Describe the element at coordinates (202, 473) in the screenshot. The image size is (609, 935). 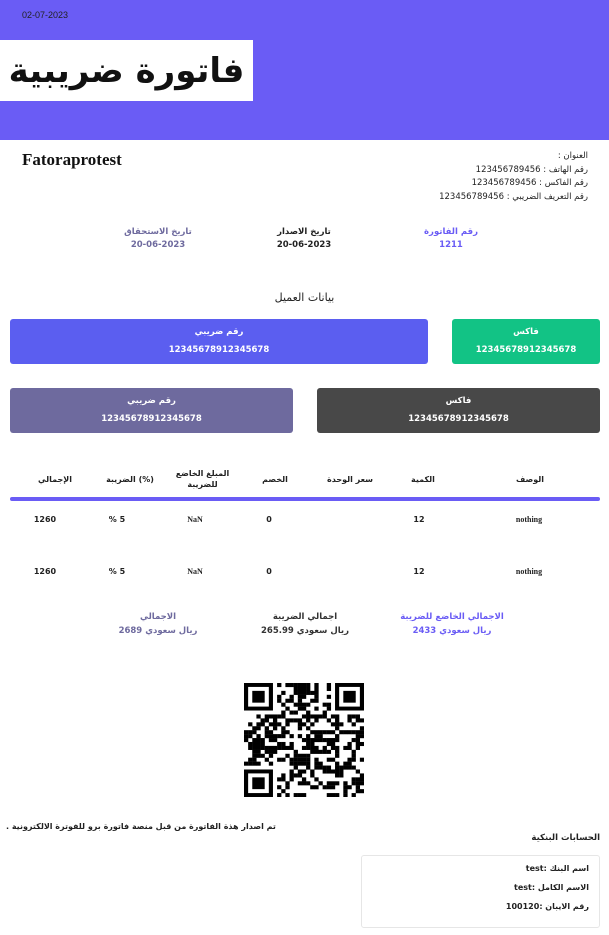
I see `col-taxable-line1: المبلغ الخاضع` at that location.